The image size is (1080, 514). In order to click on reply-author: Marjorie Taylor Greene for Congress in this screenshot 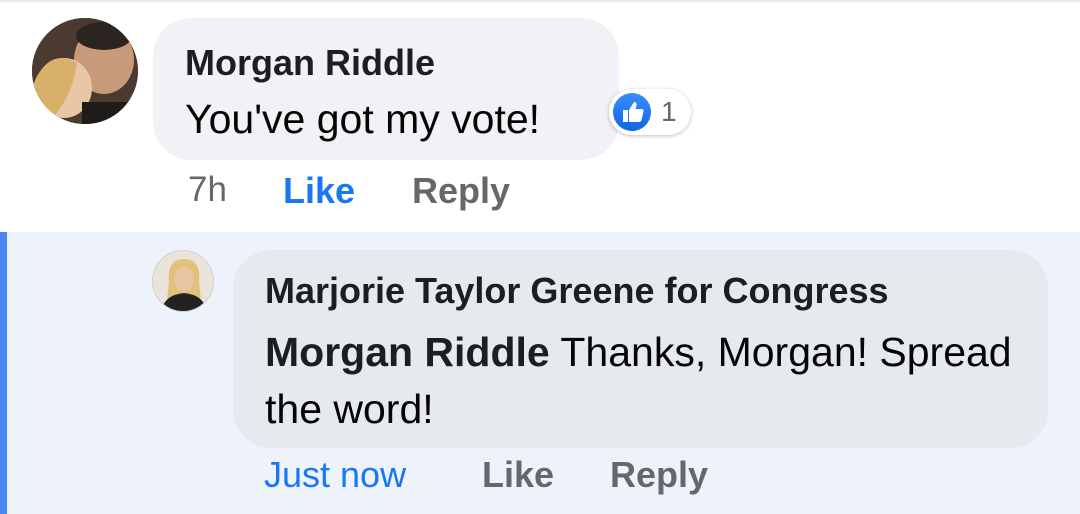, I will do `click(577, 291)`.